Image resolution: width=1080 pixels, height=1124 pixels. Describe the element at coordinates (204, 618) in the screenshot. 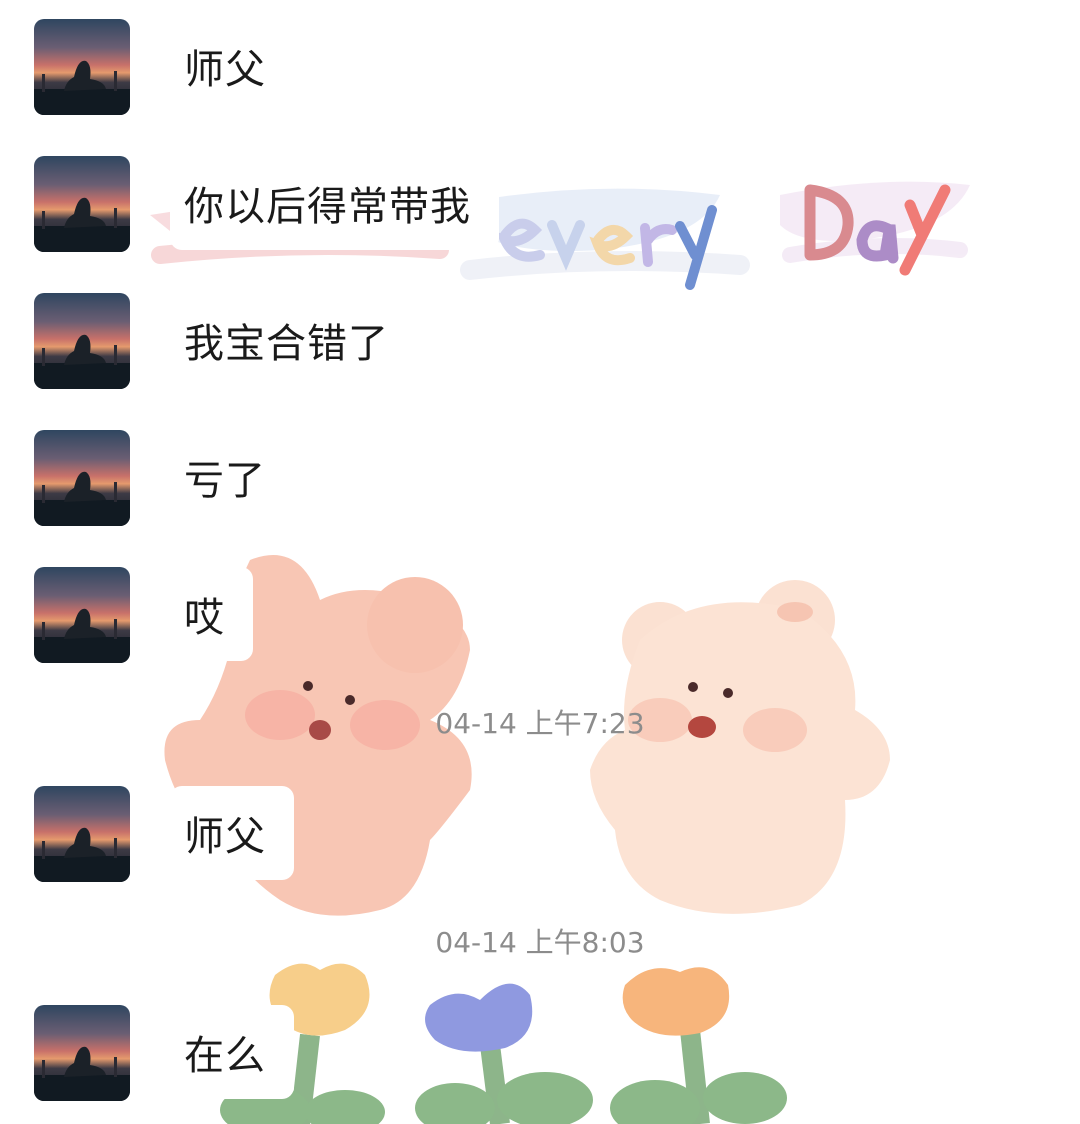

I see `message-text: 哎` at that location.